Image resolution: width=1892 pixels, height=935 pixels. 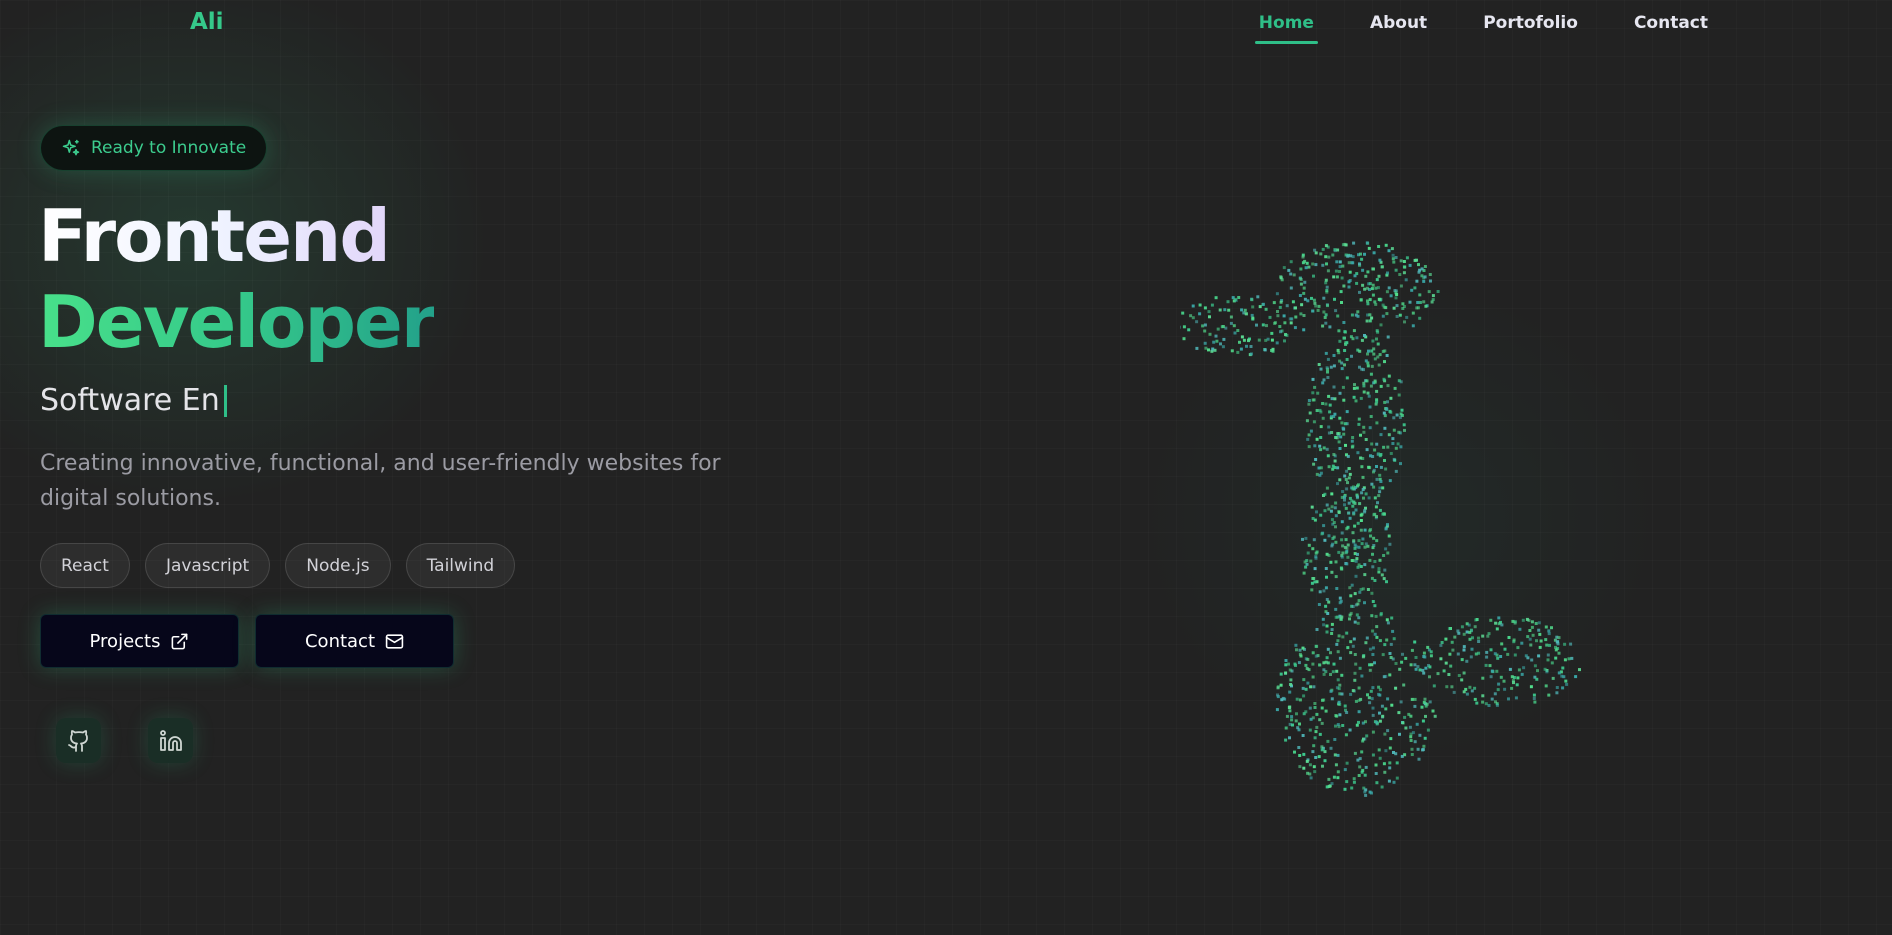 I want to click on nav-link-portfolio: Portofolio, so click(x=1530, y=30).